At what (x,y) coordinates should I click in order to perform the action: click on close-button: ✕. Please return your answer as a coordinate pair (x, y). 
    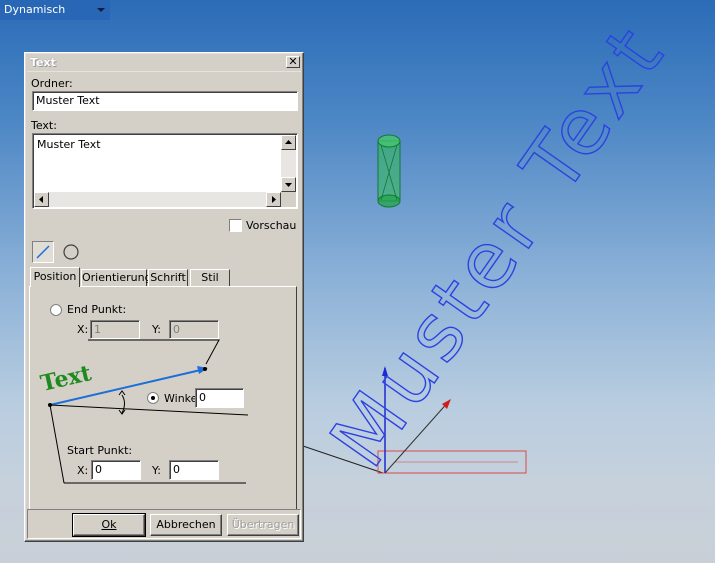
    Looking at the image, I should click on (293, 62).